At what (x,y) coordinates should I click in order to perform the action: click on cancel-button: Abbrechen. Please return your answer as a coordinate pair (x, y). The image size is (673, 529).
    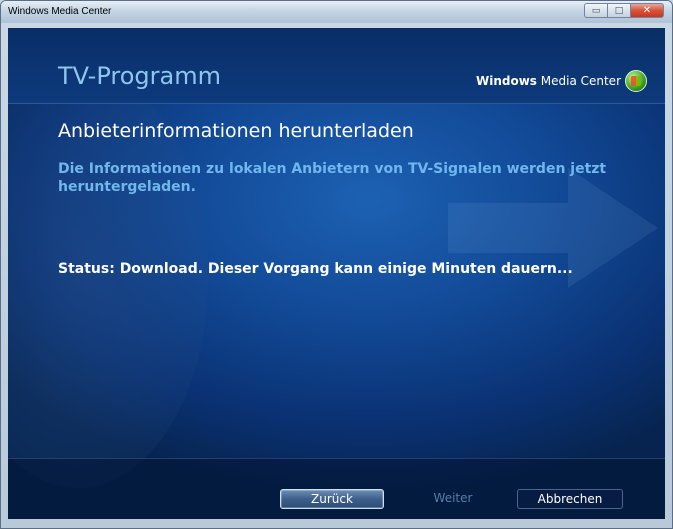
    Looking at the image, I should click on (570, 499).